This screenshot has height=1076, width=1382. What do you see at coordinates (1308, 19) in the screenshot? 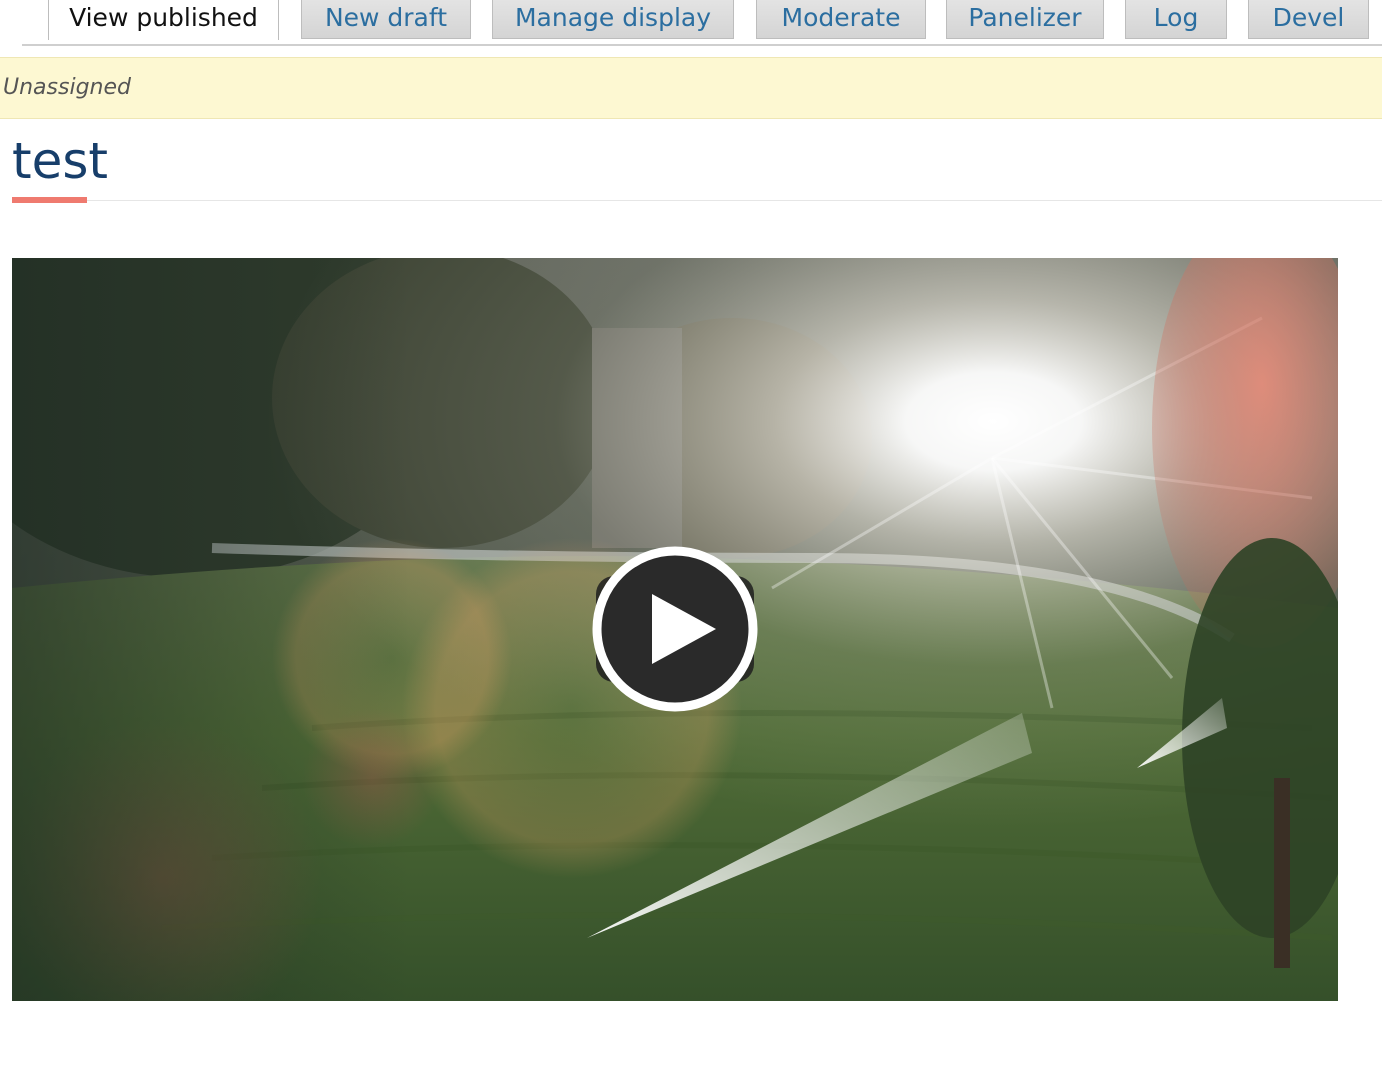
I see `tab-devel: Devel` at bounding box center [1308, 19].